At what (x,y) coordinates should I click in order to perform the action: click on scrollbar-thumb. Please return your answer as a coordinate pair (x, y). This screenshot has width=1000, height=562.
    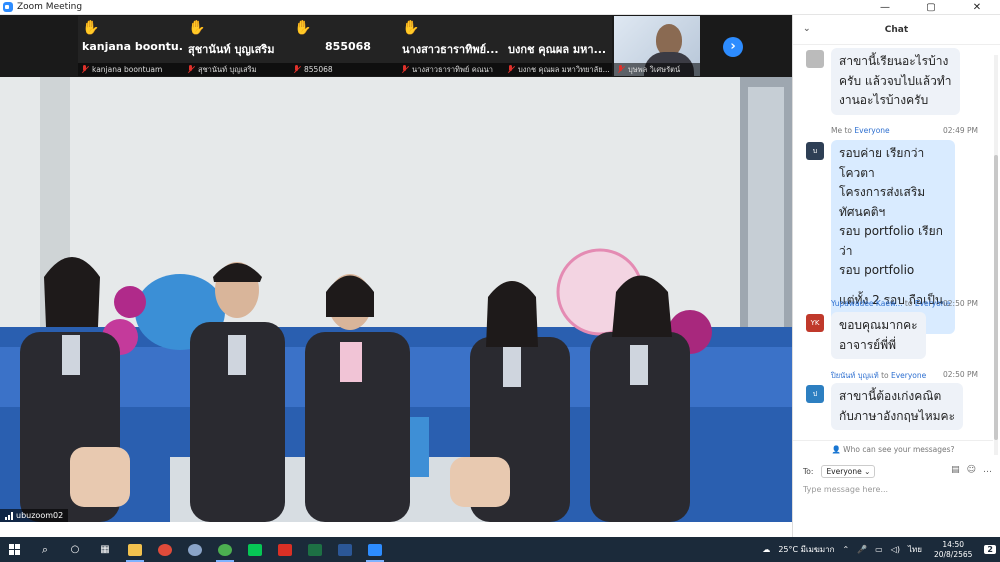
    Looking at the image, I should click on (996, 297).